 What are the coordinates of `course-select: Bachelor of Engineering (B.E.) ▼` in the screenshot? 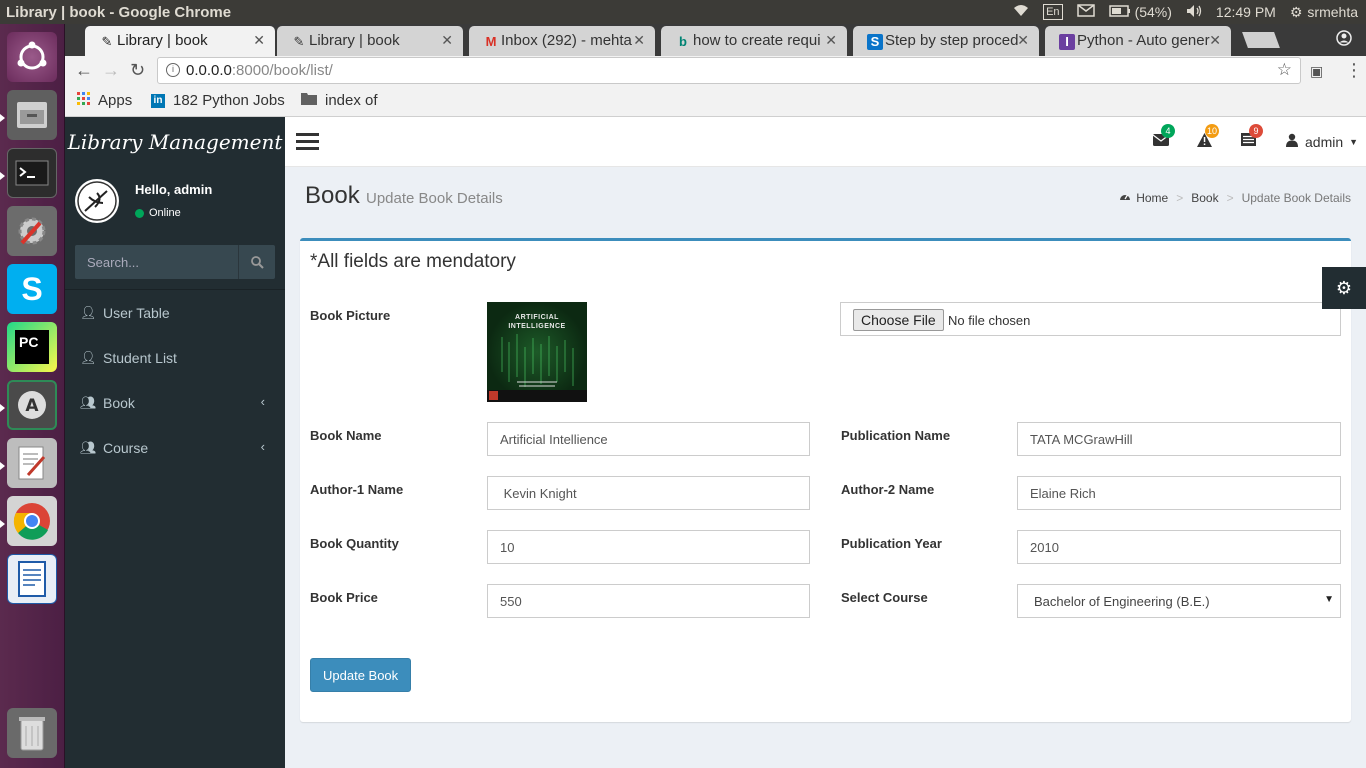 It's located at (1179, 601).